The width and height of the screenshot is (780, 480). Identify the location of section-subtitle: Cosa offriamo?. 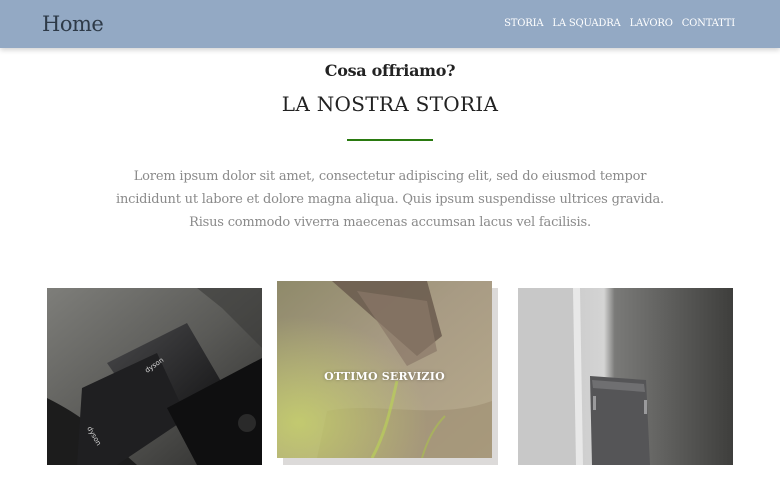
(390, 70).